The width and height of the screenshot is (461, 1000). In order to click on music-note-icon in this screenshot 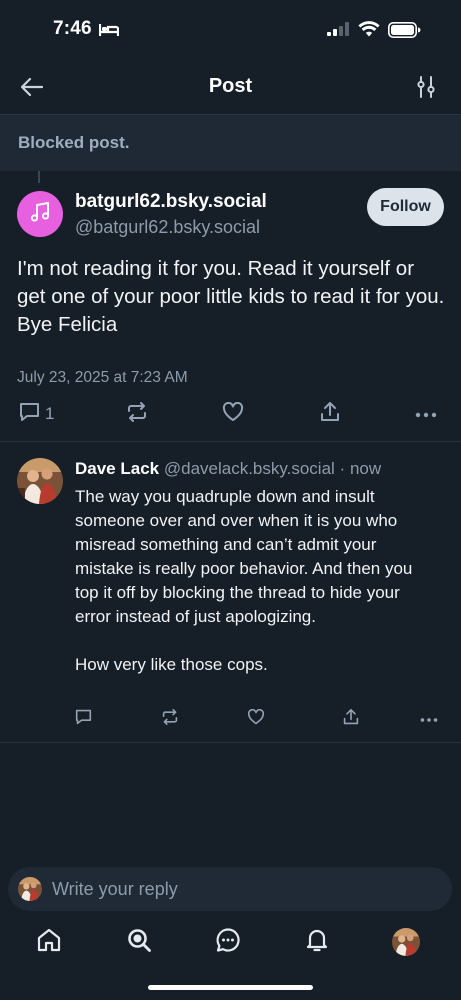, I will do `click(40, 214)`.